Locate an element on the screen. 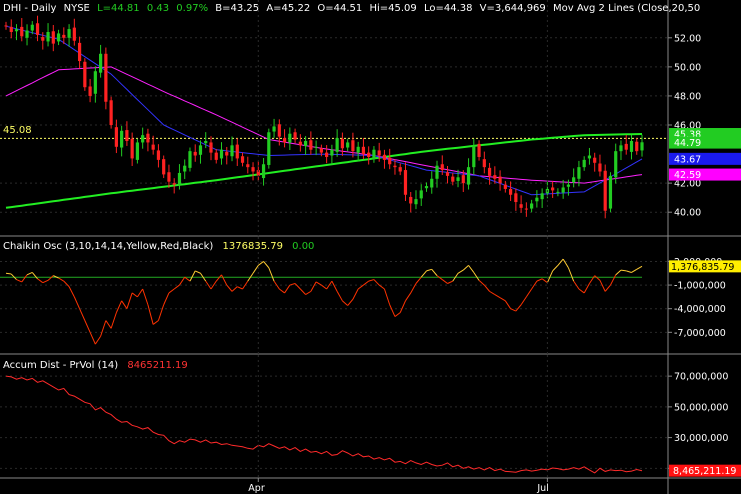  chaikin-signal-value: 0.00 is located at coordinates (303, 246).